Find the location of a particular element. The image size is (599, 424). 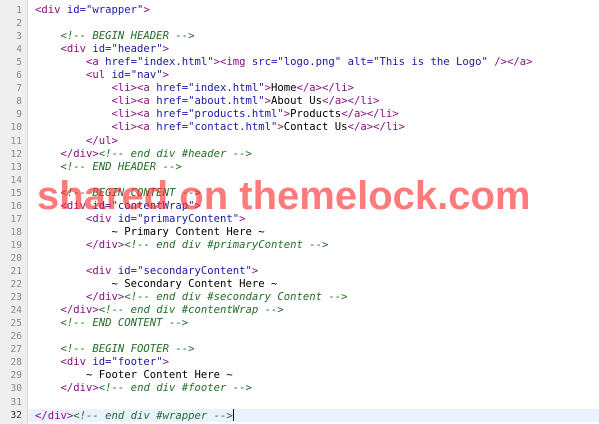

line-number: 17 is located at coordinates (16, 219).